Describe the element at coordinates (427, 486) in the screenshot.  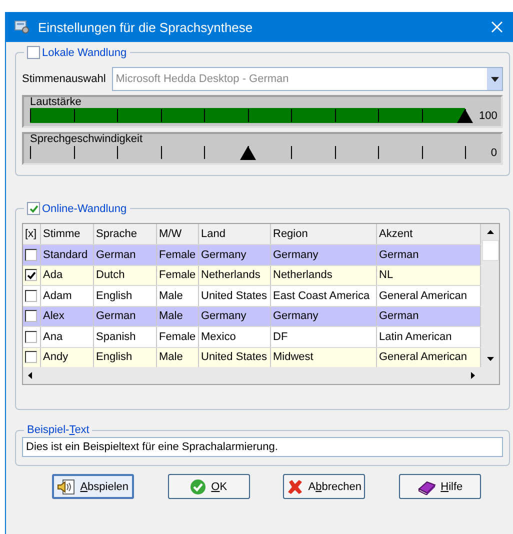
I see `book-icon` at that location.